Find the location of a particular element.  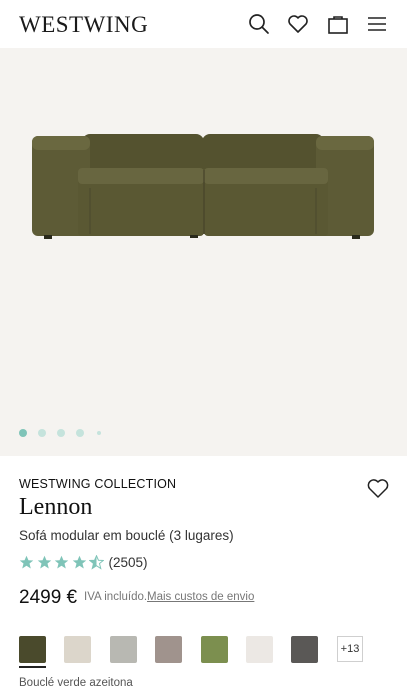

sofa-image is located at coordinates (203, 186).